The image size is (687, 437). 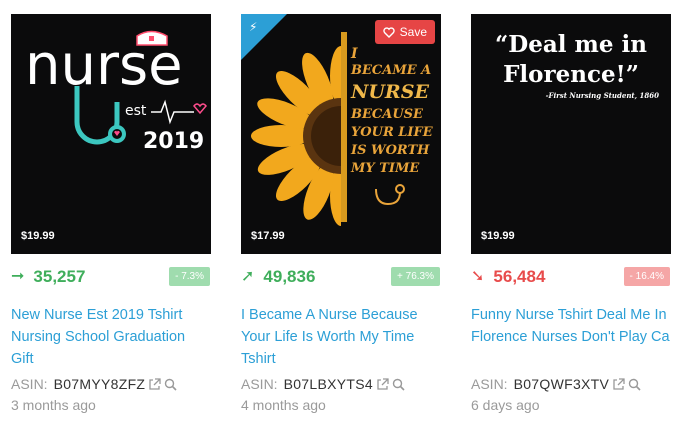 I want to click on art-quote: “Deal me in, so click(x=571, y=44).